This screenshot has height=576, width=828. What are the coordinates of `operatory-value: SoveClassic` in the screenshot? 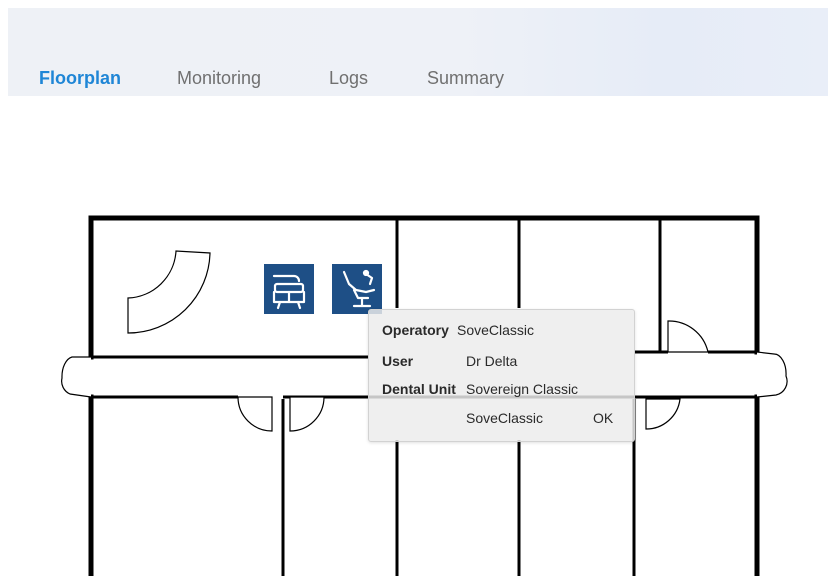 It's located at (496, 330).